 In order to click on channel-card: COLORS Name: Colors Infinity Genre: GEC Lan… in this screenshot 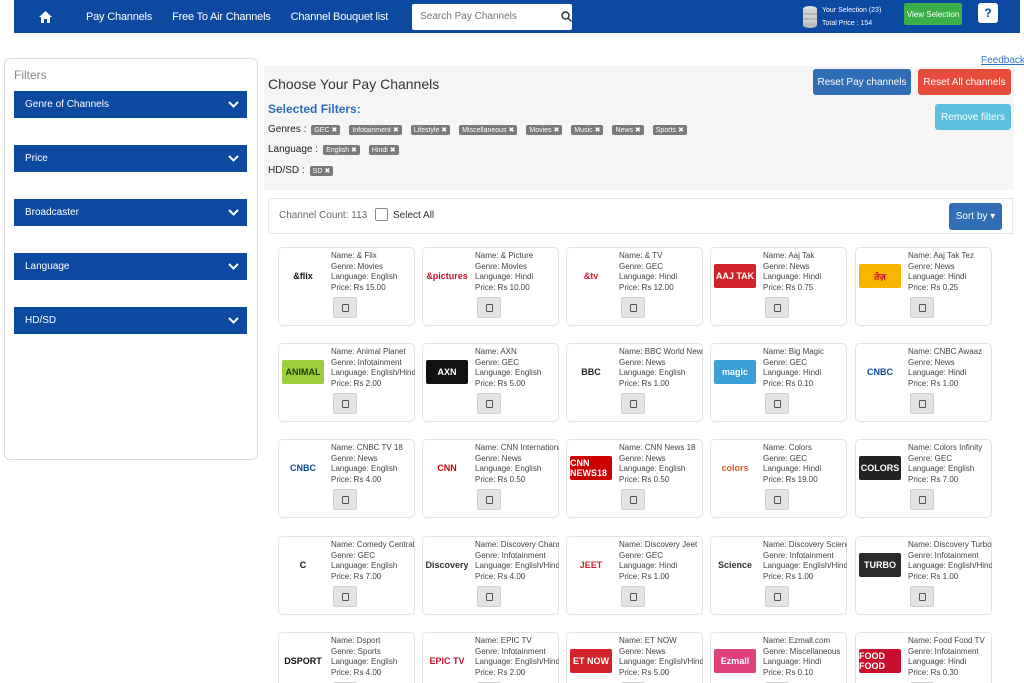, I will do `click(923, 478)`.